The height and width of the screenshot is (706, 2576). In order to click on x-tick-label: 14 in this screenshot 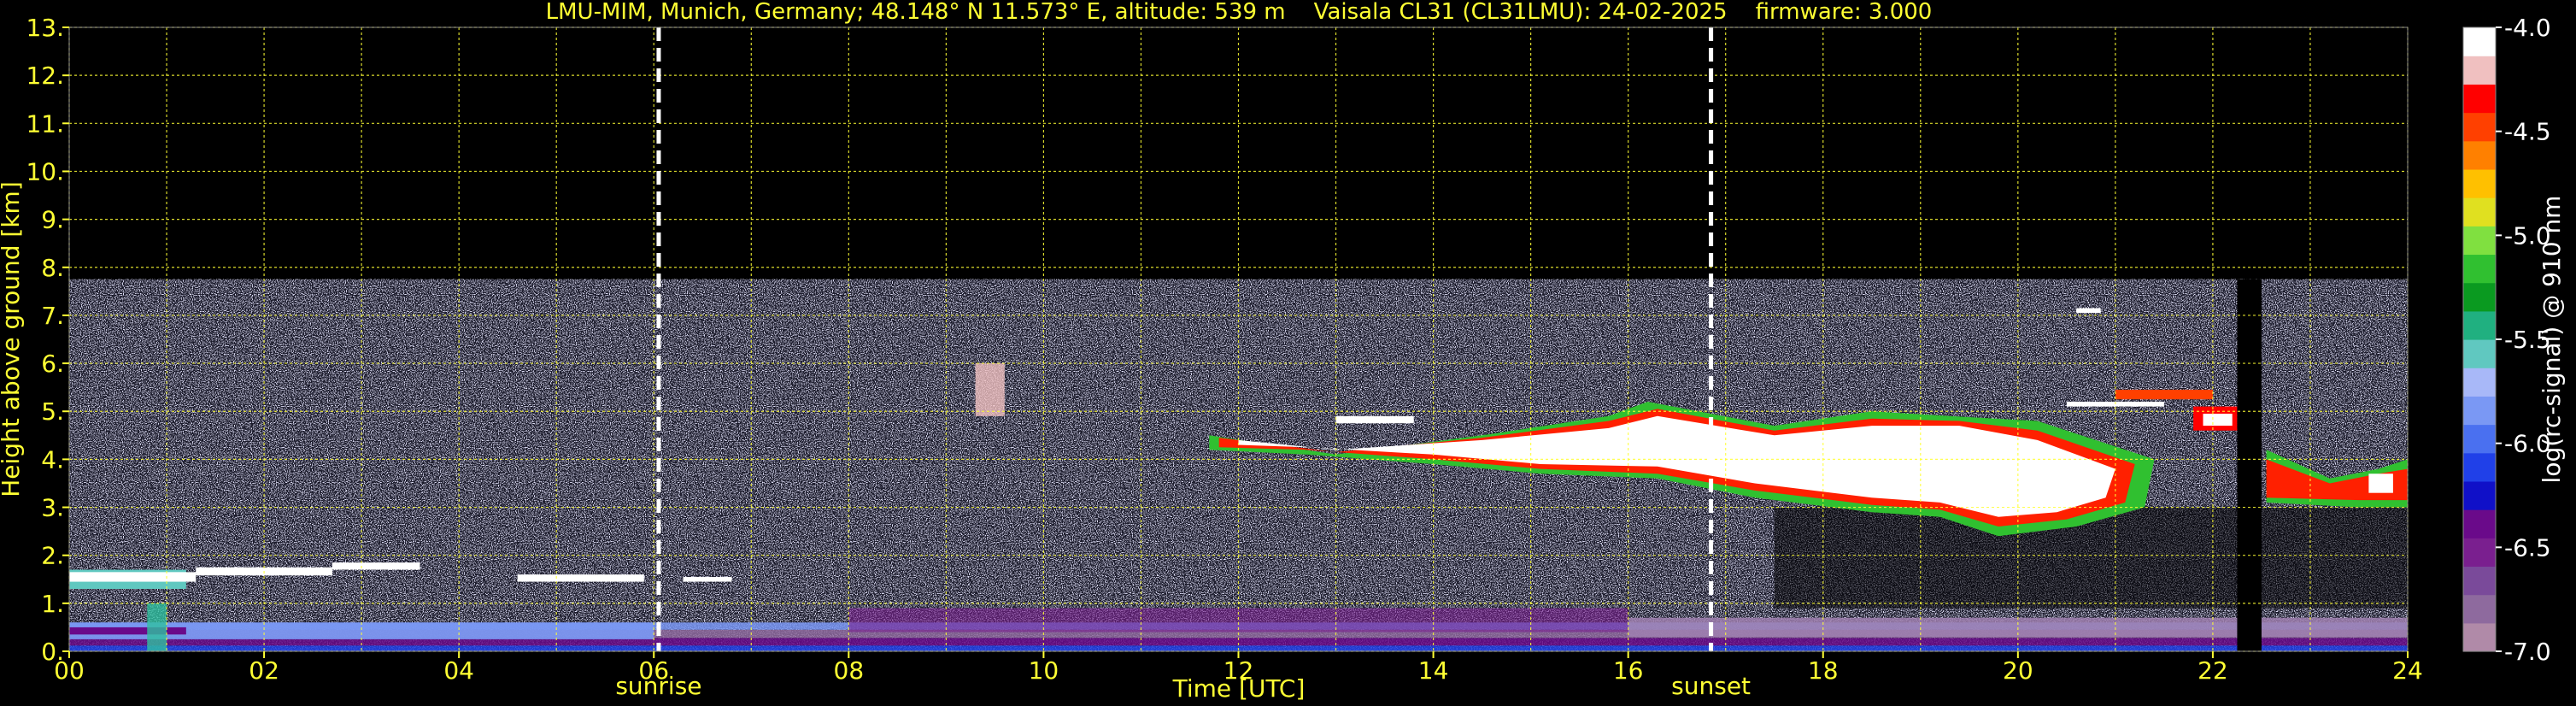, I will do `click(1433, 670)`.